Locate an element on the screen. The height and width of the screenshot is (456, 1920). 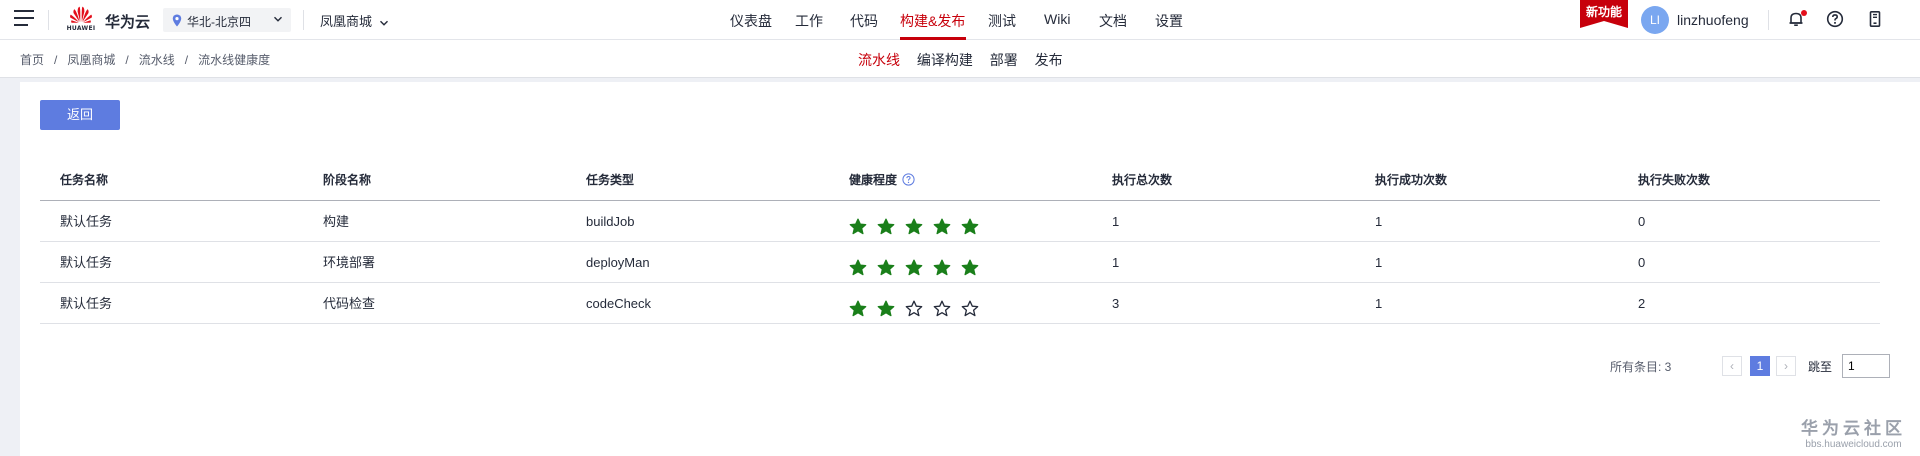
new-feature-label: 新功能 is located at coordinates (1603, 12).